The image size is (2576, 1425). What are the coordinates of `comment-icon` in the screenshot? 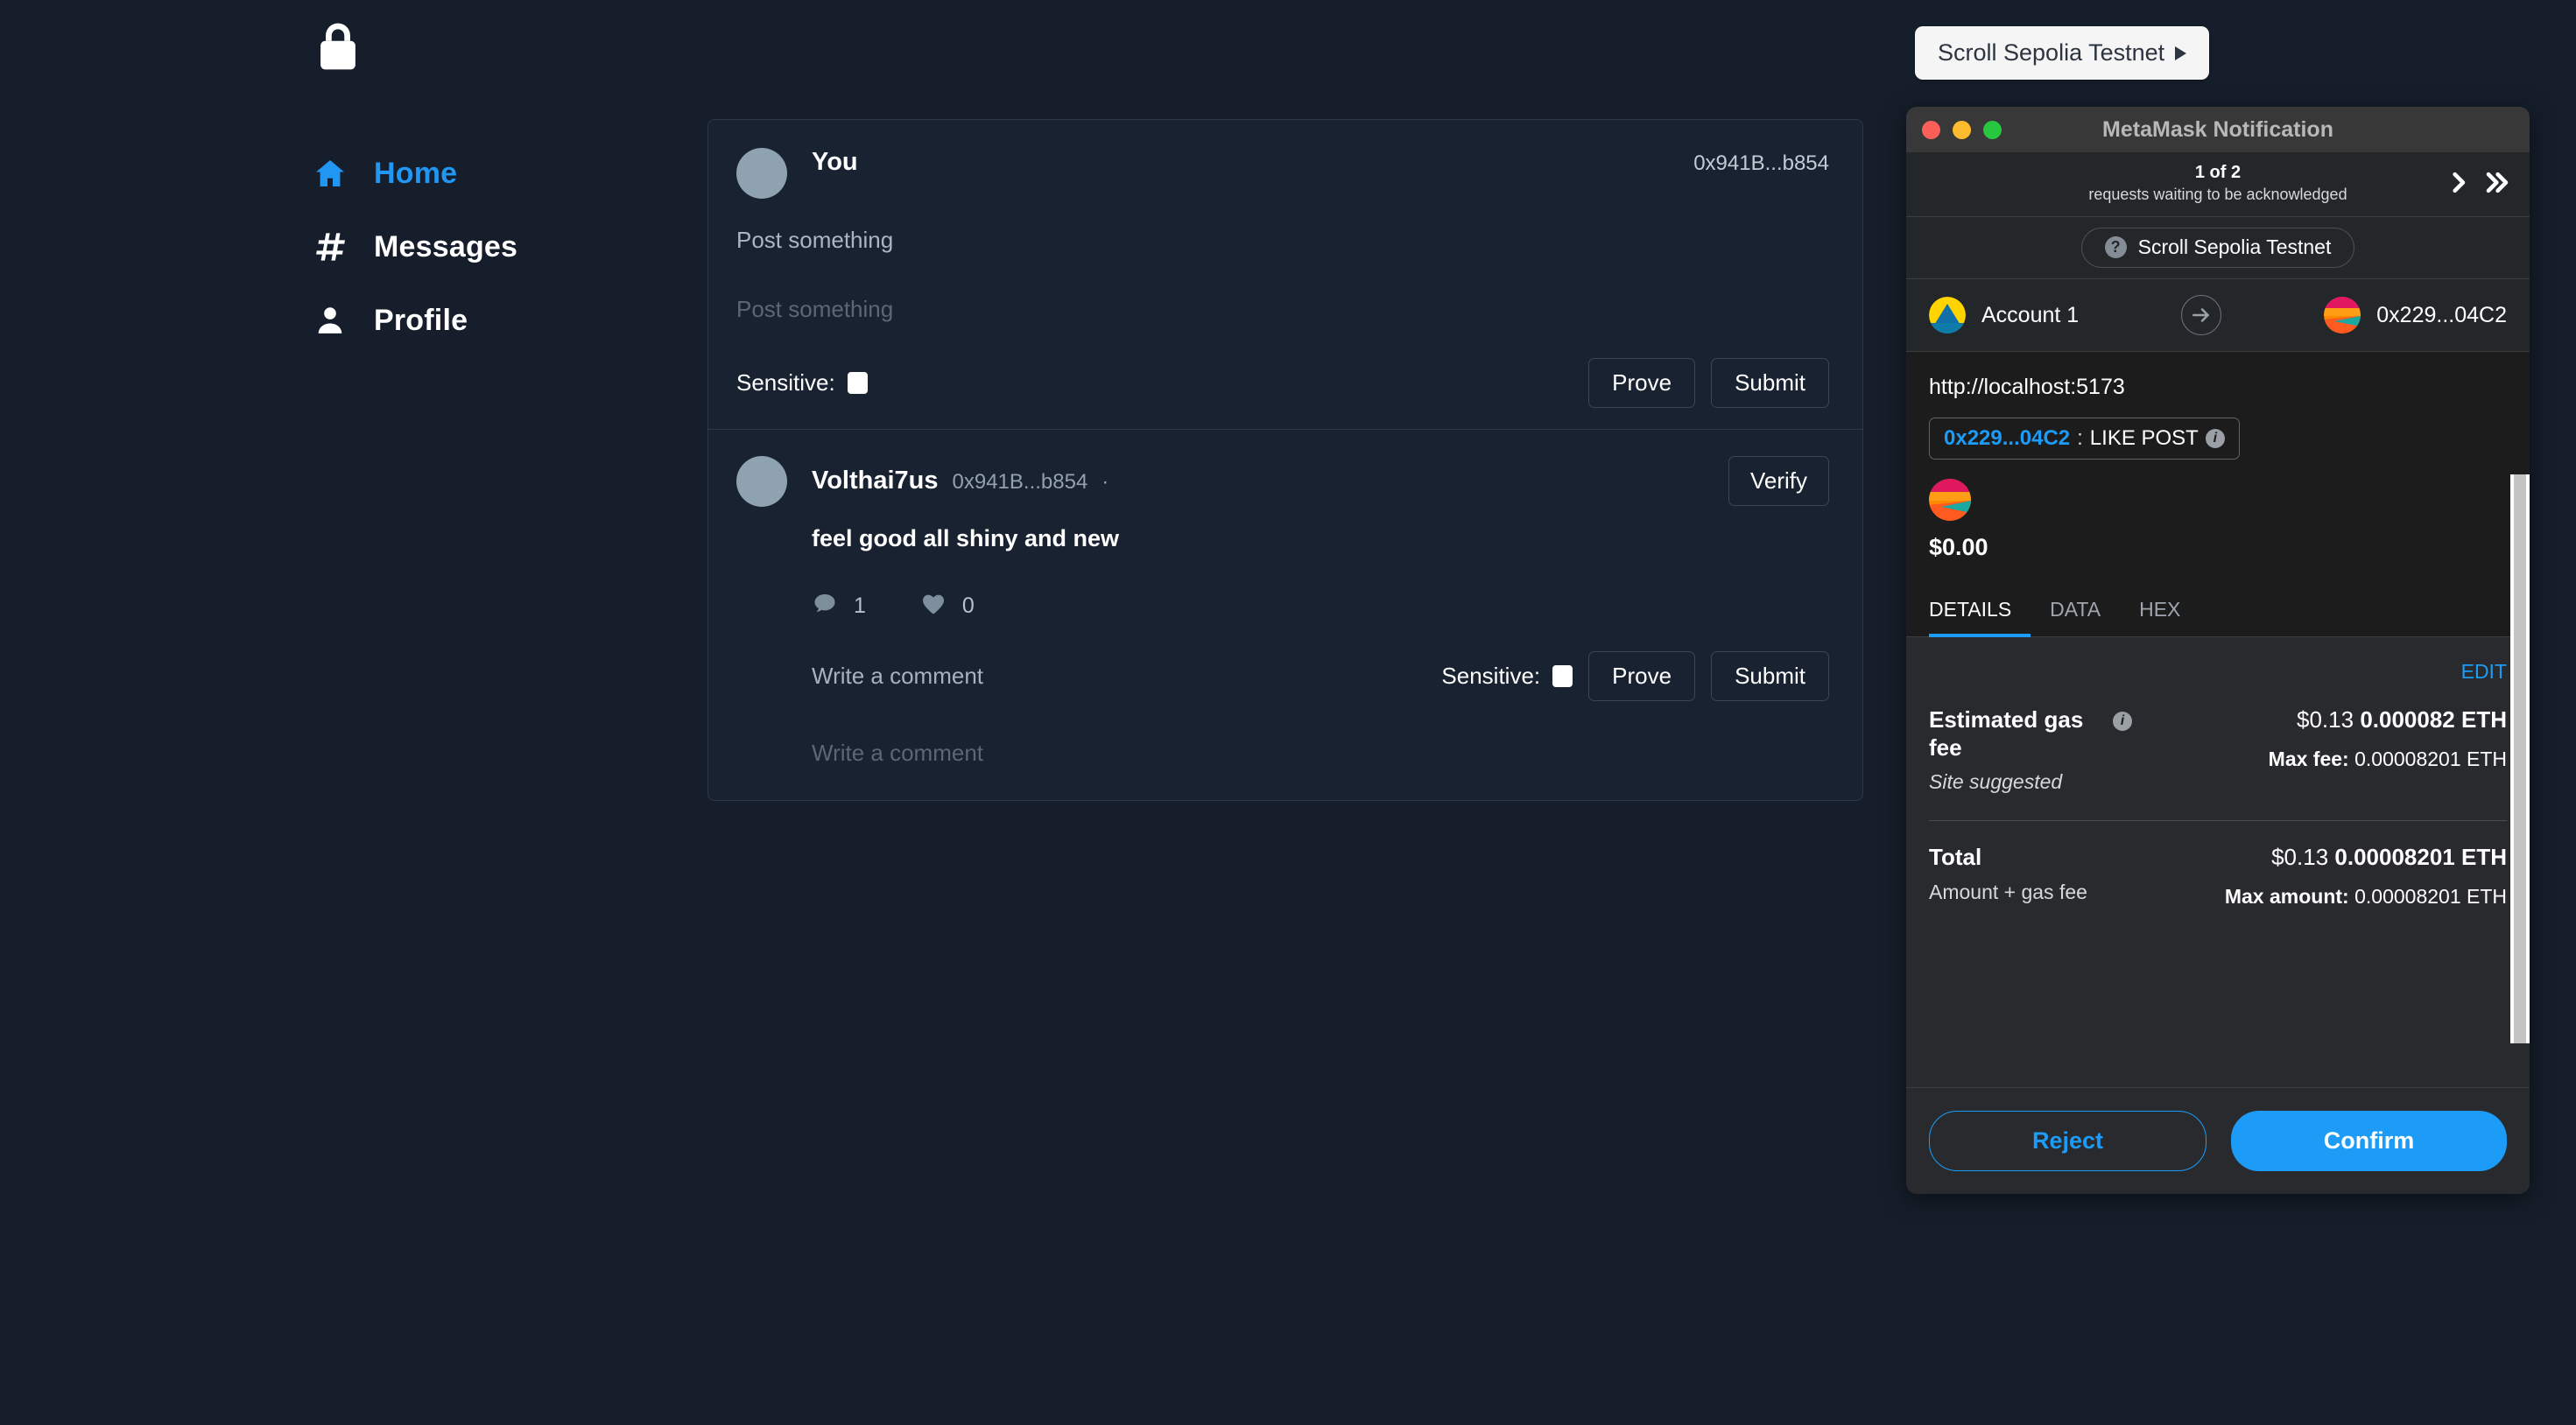 It's located at (825, 606).